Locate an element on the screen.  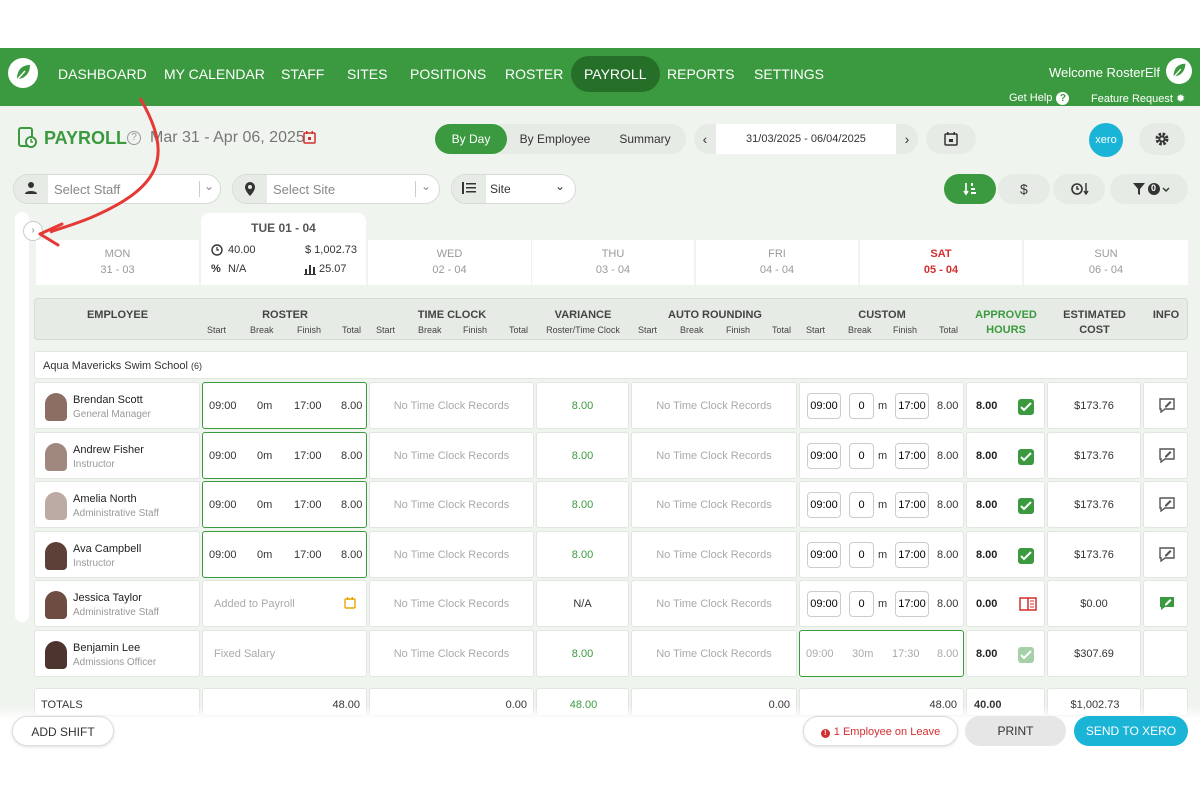
employee-cell: Benjamin Lee Admissions Officer $ is located at coordinates (130, 653).